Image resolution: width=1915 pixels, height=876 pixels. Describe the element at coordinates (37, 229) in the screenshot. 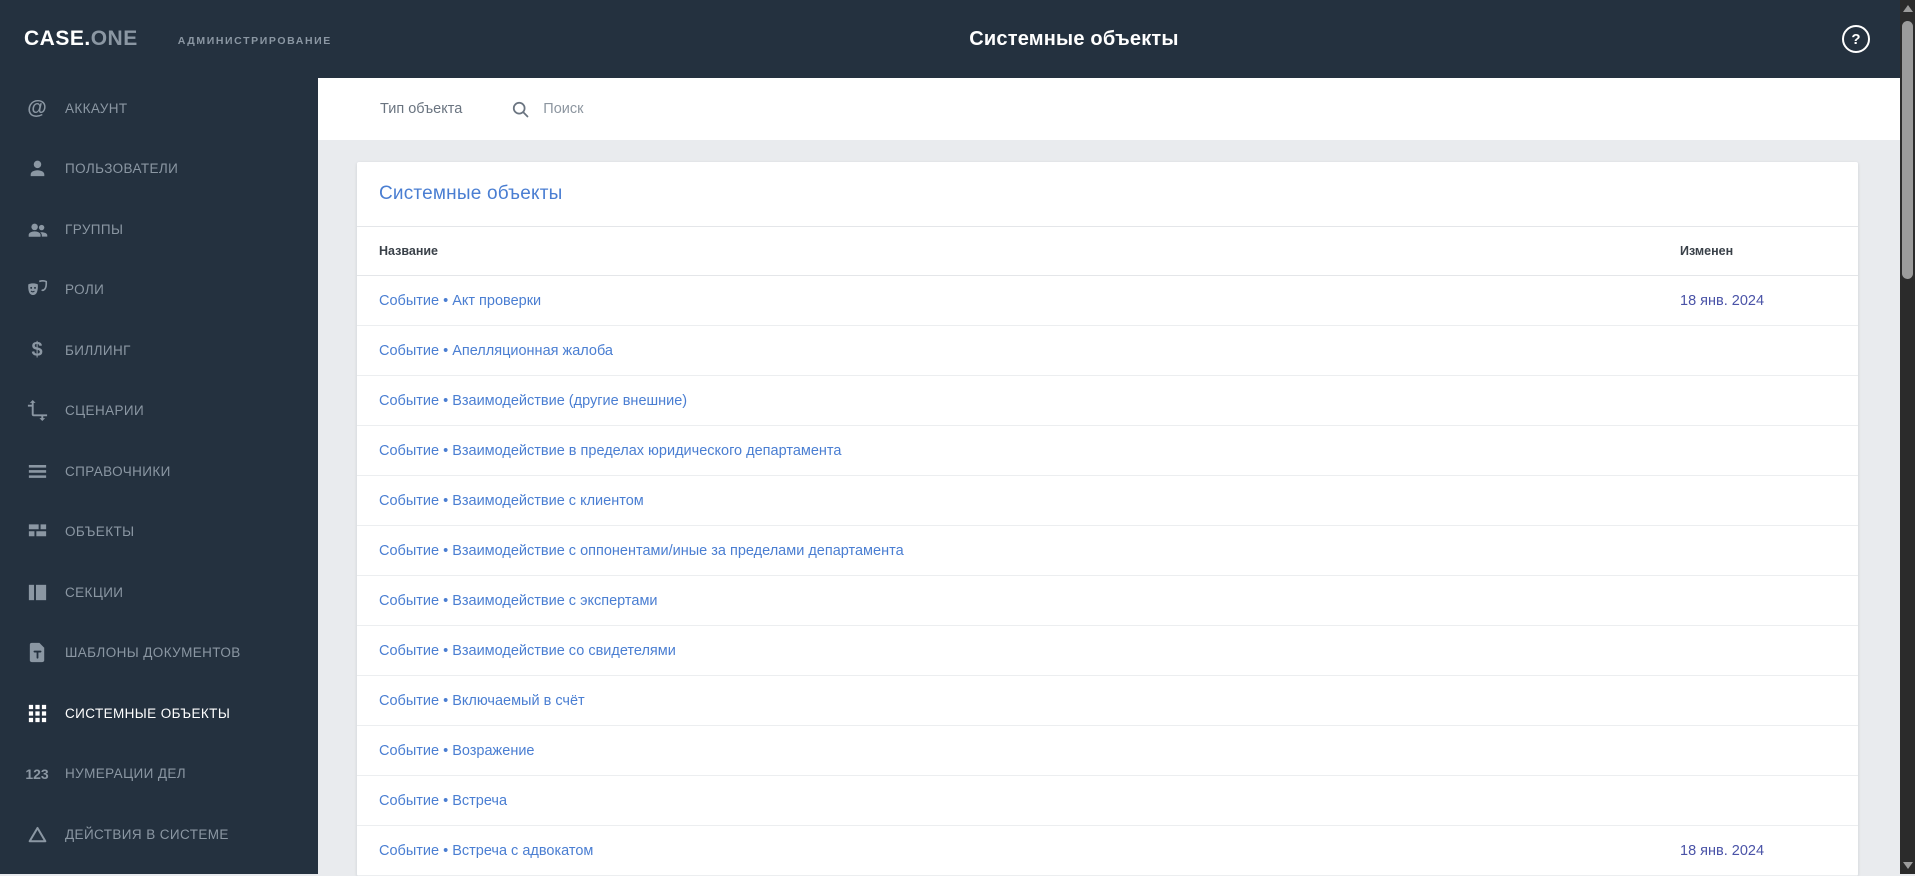

I see `group-icon` at that location.